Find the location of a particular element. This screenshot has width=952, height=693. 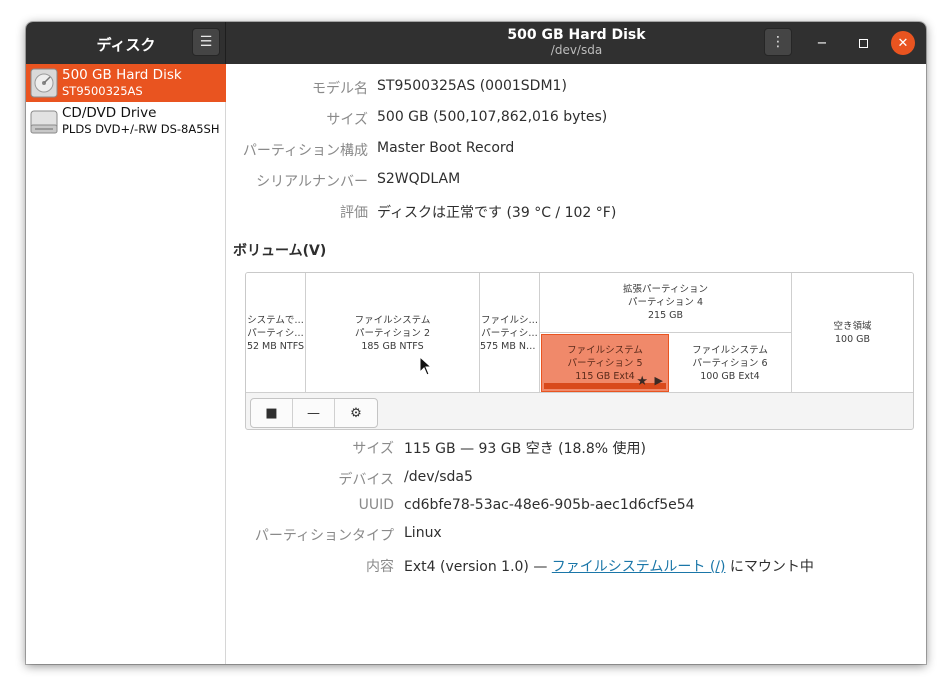

volume-toolbar: ■ — ⚙ is located at coordinates (314, 413).